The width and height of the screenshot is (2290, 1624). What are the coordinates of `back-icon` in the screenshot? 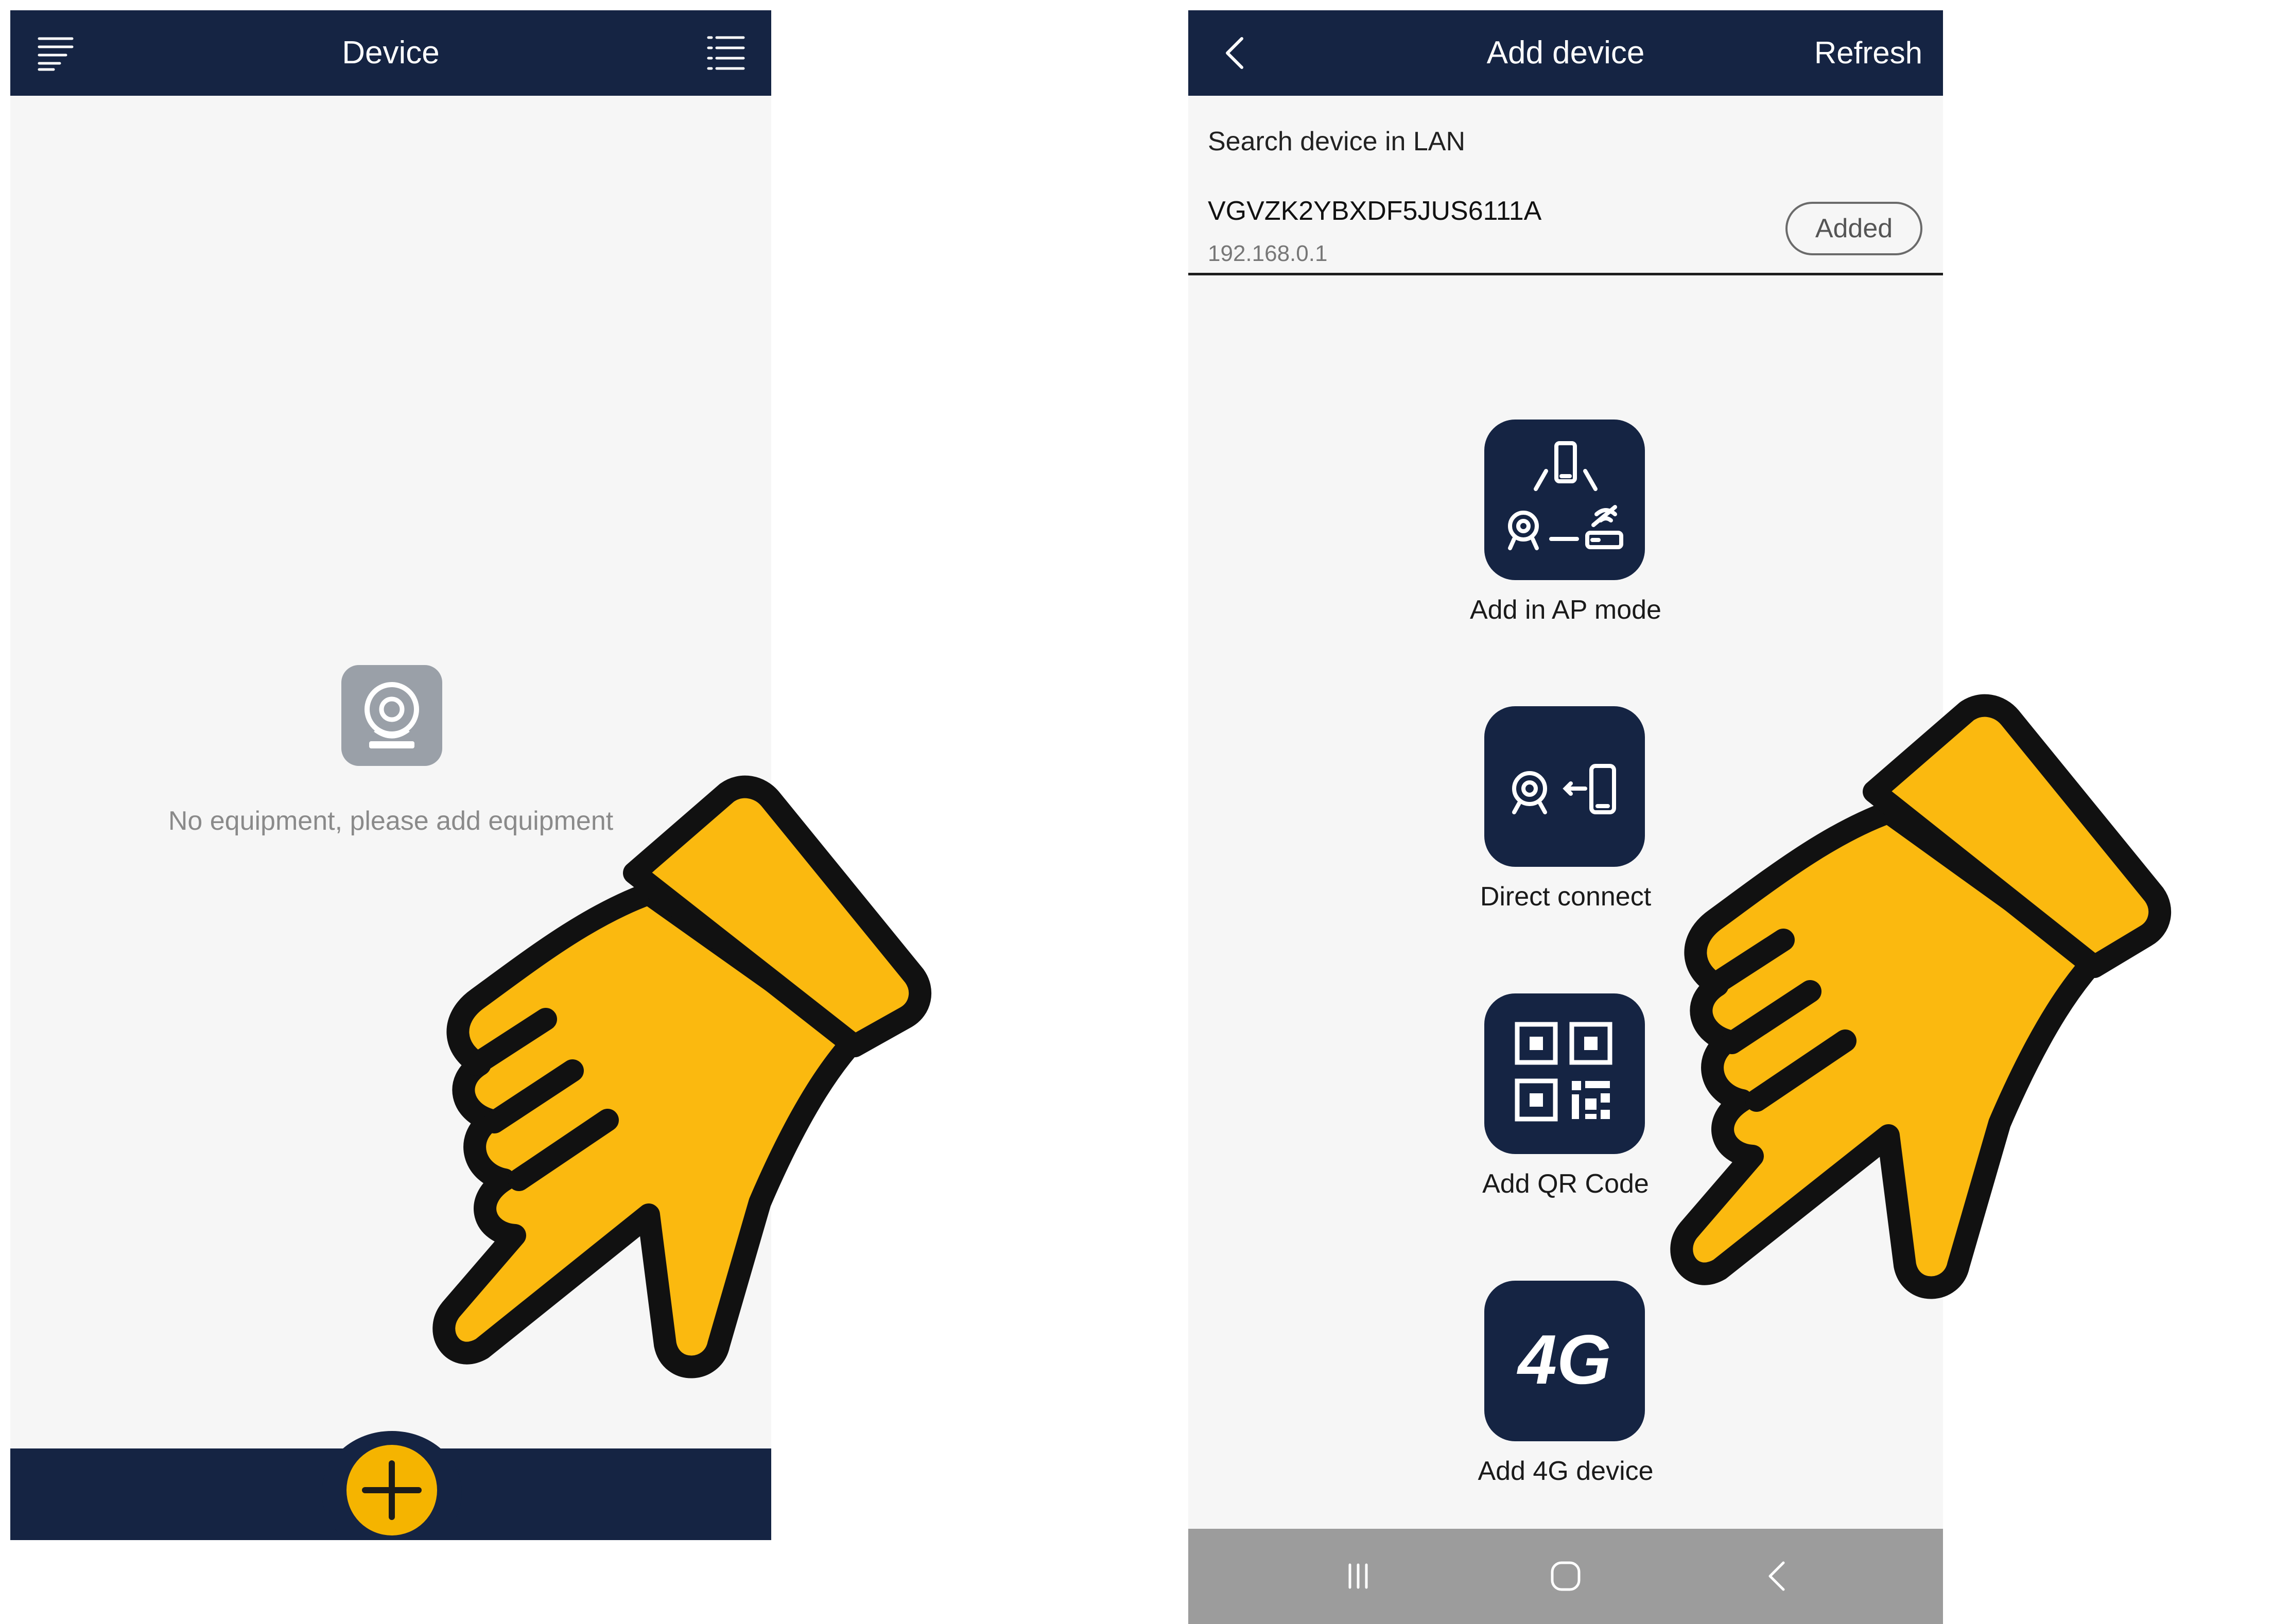 It's located at (1778, 1576).